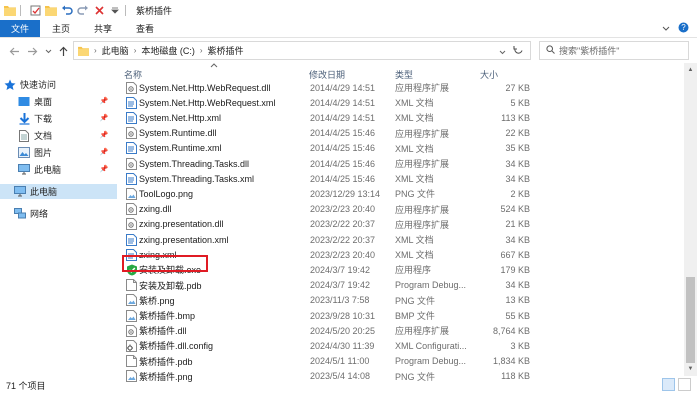  Describe the element at coordinates (35, 135) in the screenshot. I see `nav-documents: 文档` at that location.